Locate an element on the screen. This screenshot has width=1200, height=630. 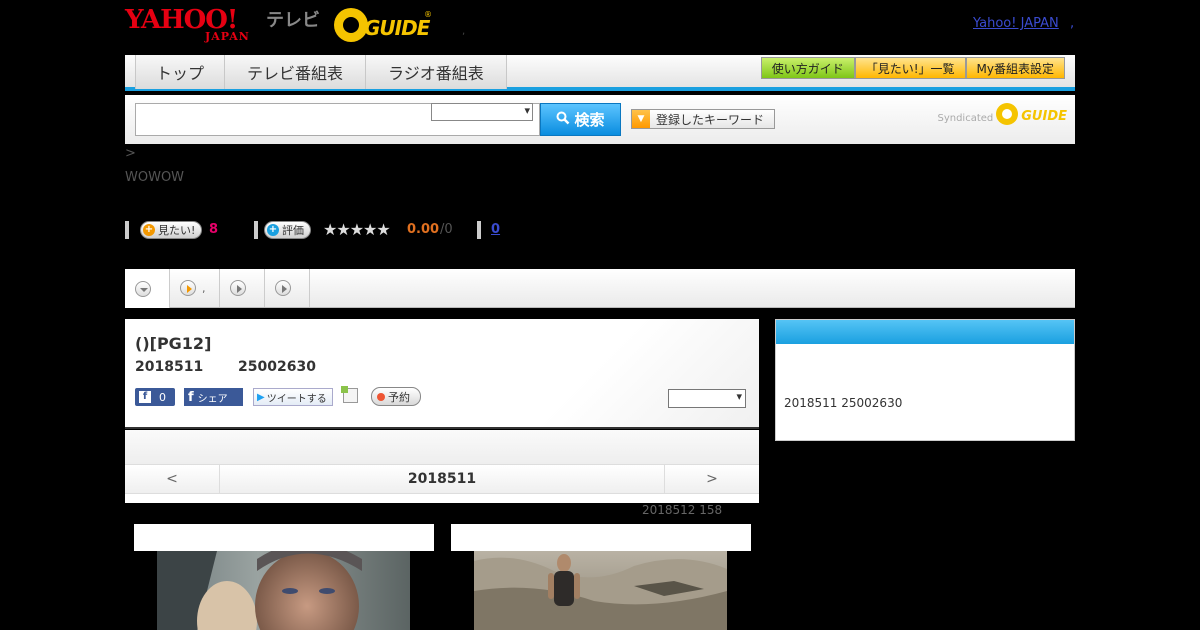
tab-fourth is located at coordinates (287, 288).